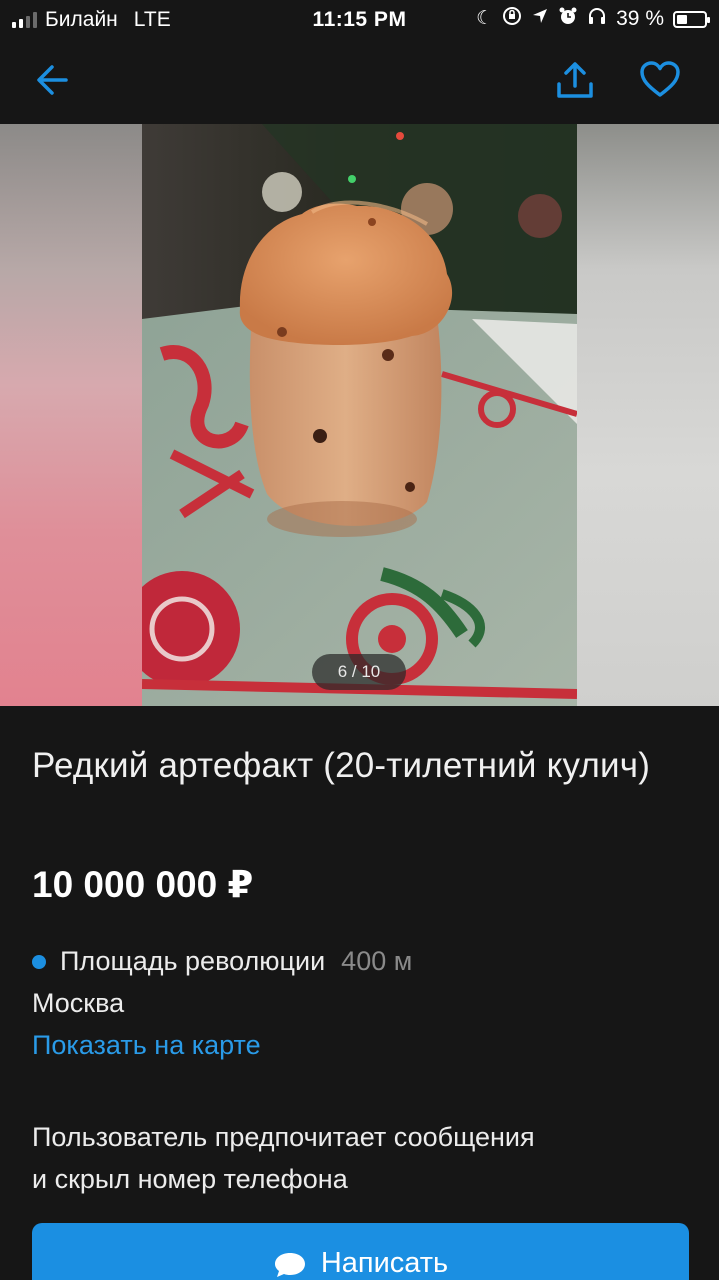 This screenshot has height=1280, width=719. I want to click on favorite-button, so click(660, 80).